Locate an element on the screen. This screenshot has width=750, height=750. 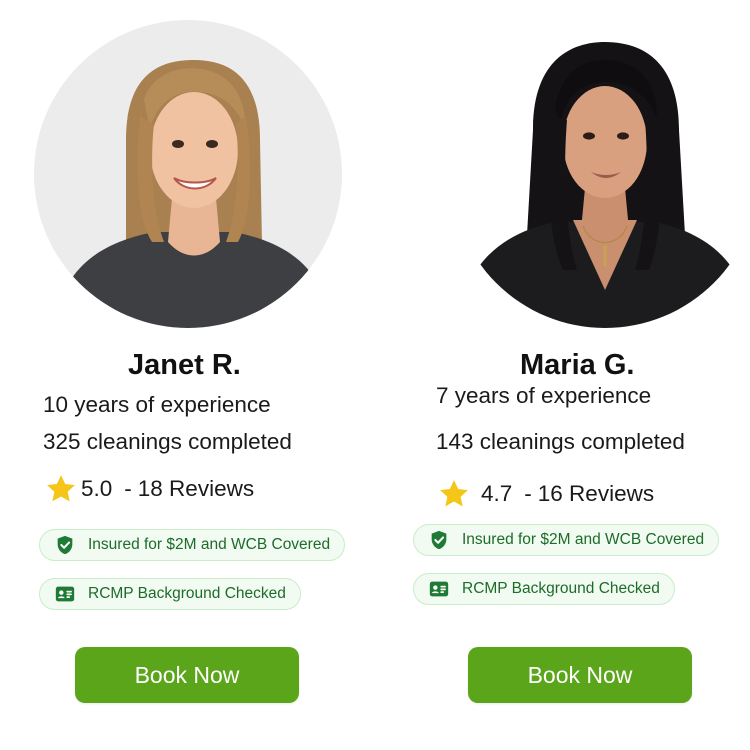
rating-value: 5.0 is located at coordinates (97, 488).